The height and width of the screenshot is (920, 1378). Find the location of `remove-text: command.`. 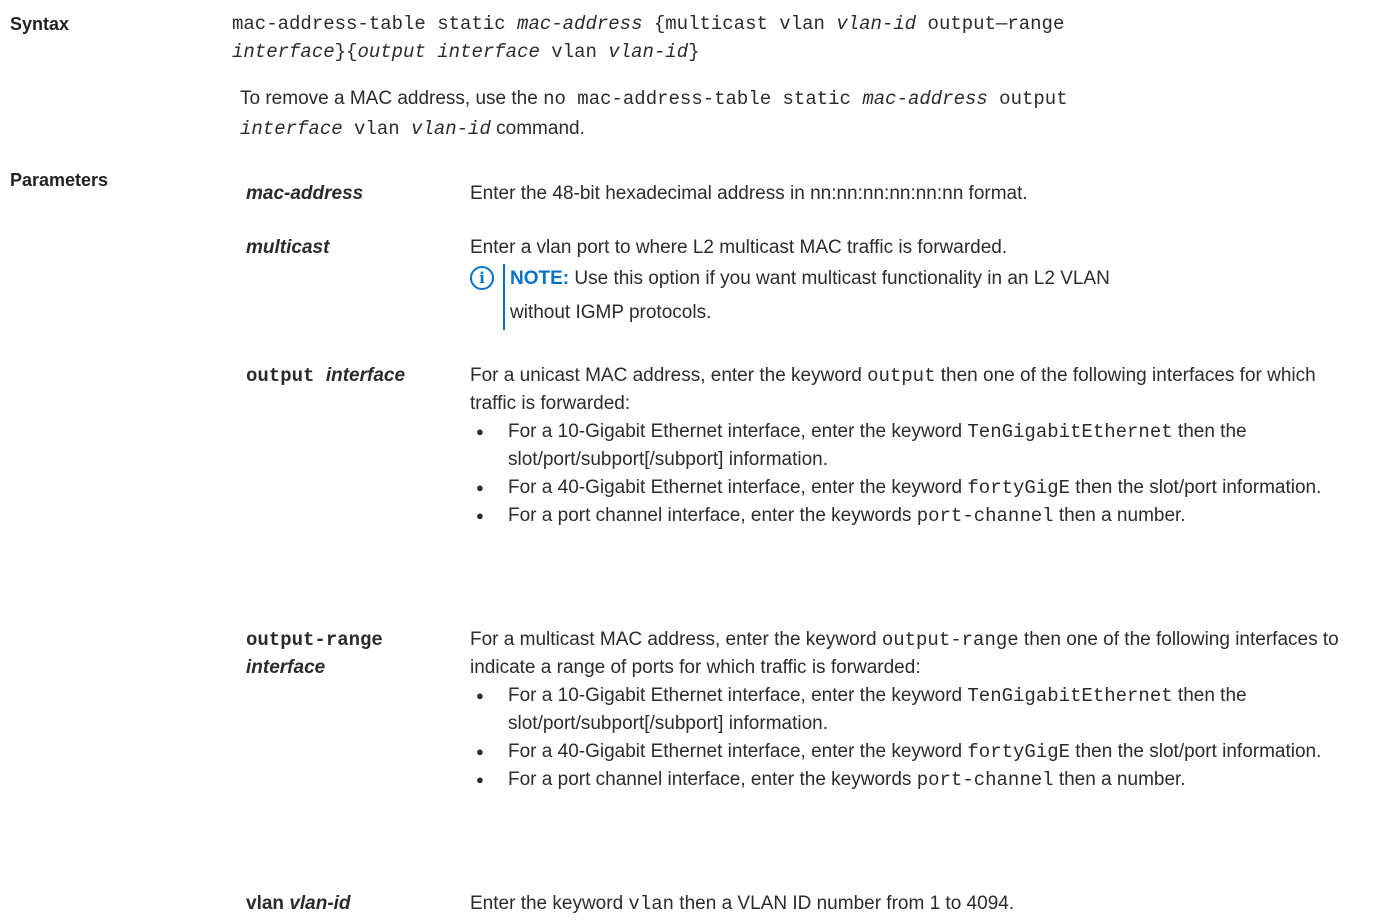

remove-text: command. is located at coordinates (537, 128).